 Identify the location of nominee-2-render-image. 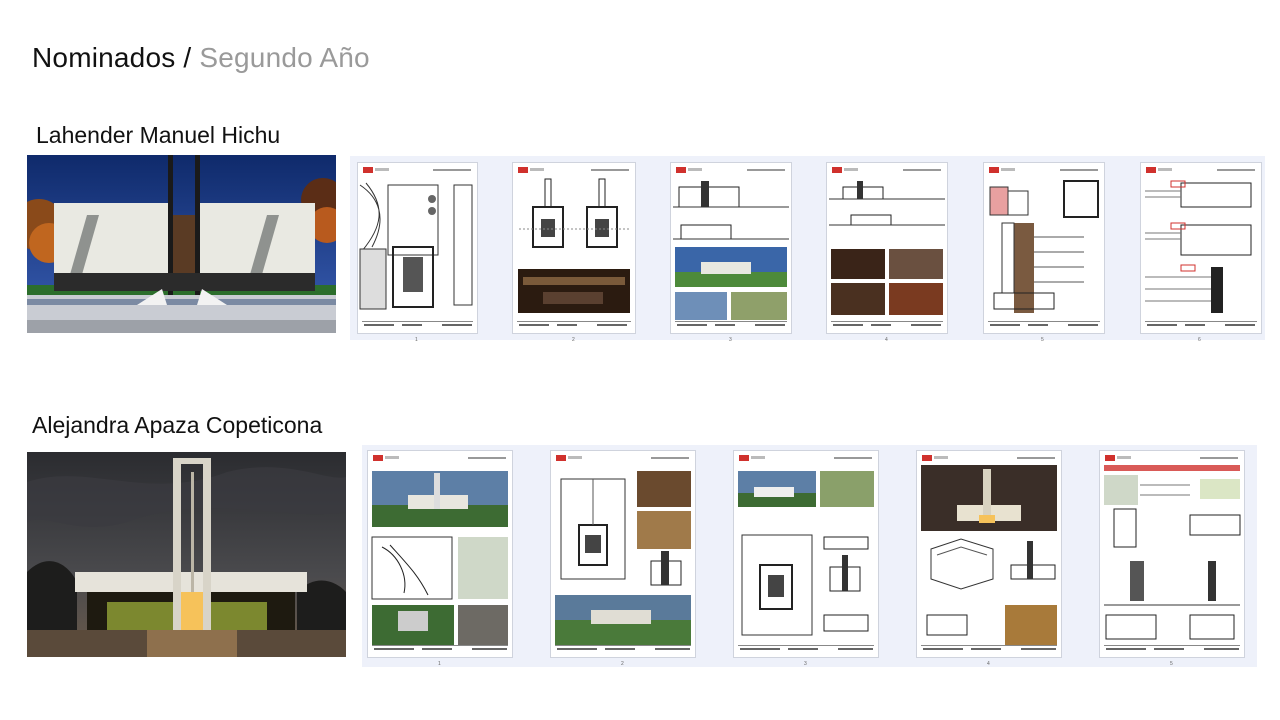
(186, 554).